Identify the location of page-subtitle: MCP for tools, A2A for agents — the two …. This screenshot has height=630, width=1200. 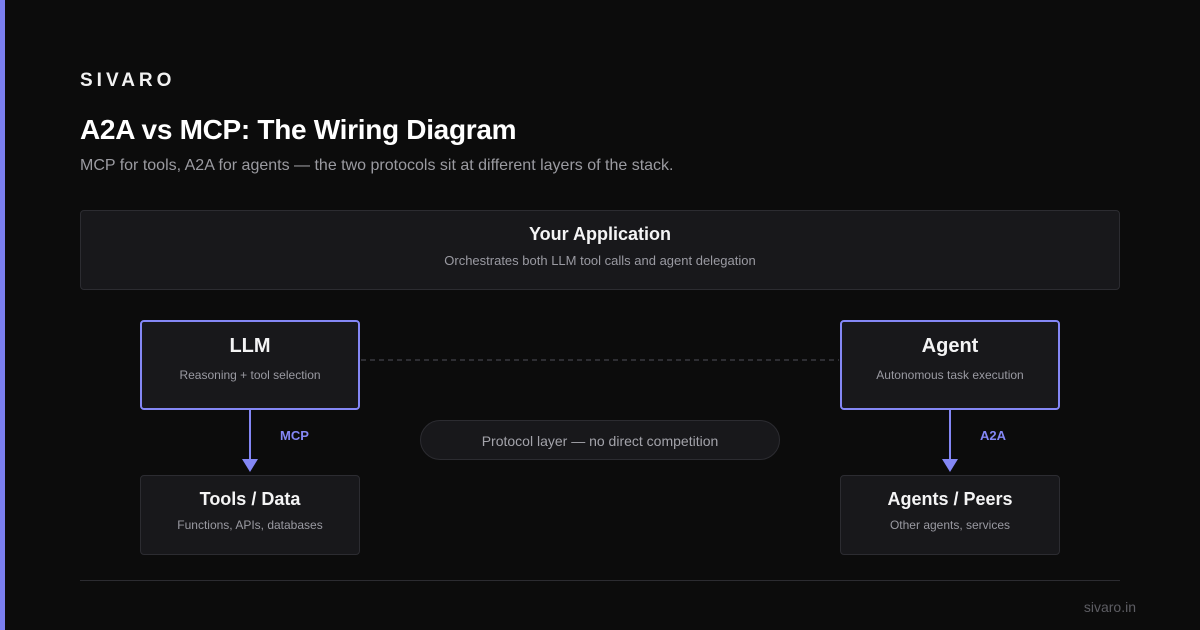
(377, 165).